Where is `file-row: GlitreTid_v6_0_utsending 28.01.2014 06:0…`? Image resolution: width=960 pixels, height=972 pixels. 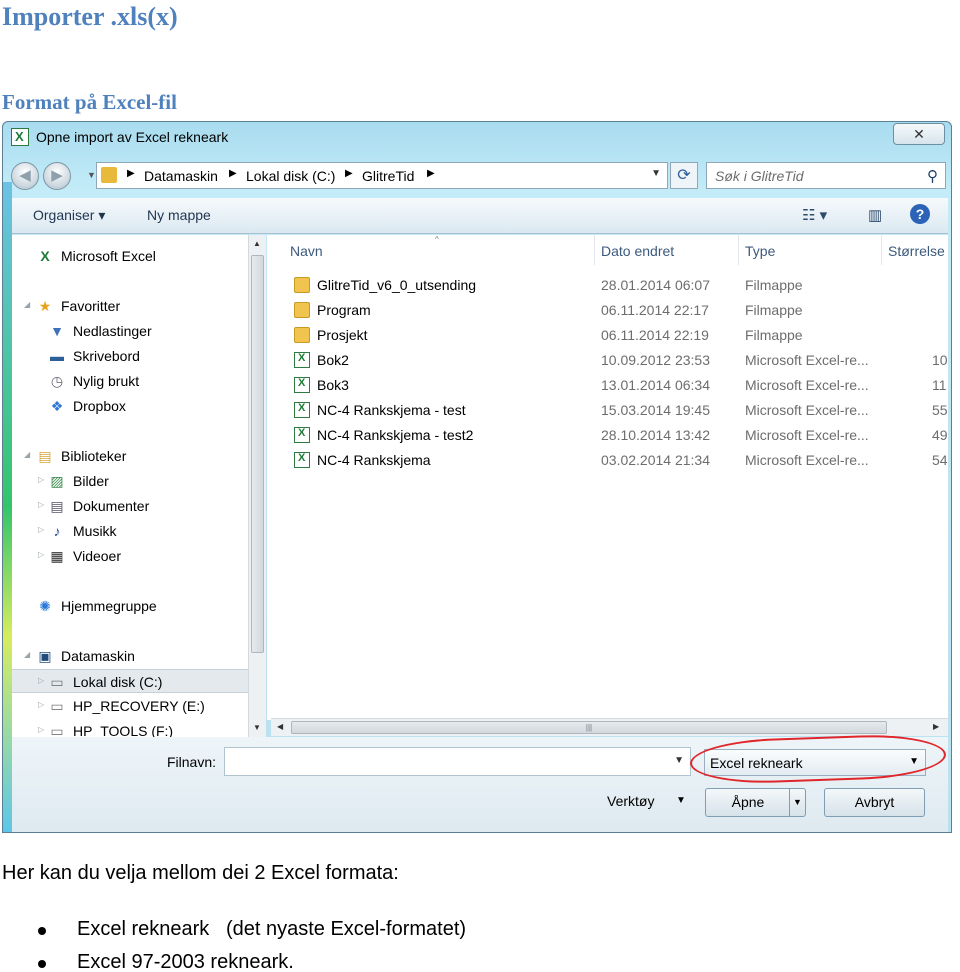
file-row: GlitreTid_v6_0_utsending 28.01.2014 06:0… is located at coordinates (607, 285).